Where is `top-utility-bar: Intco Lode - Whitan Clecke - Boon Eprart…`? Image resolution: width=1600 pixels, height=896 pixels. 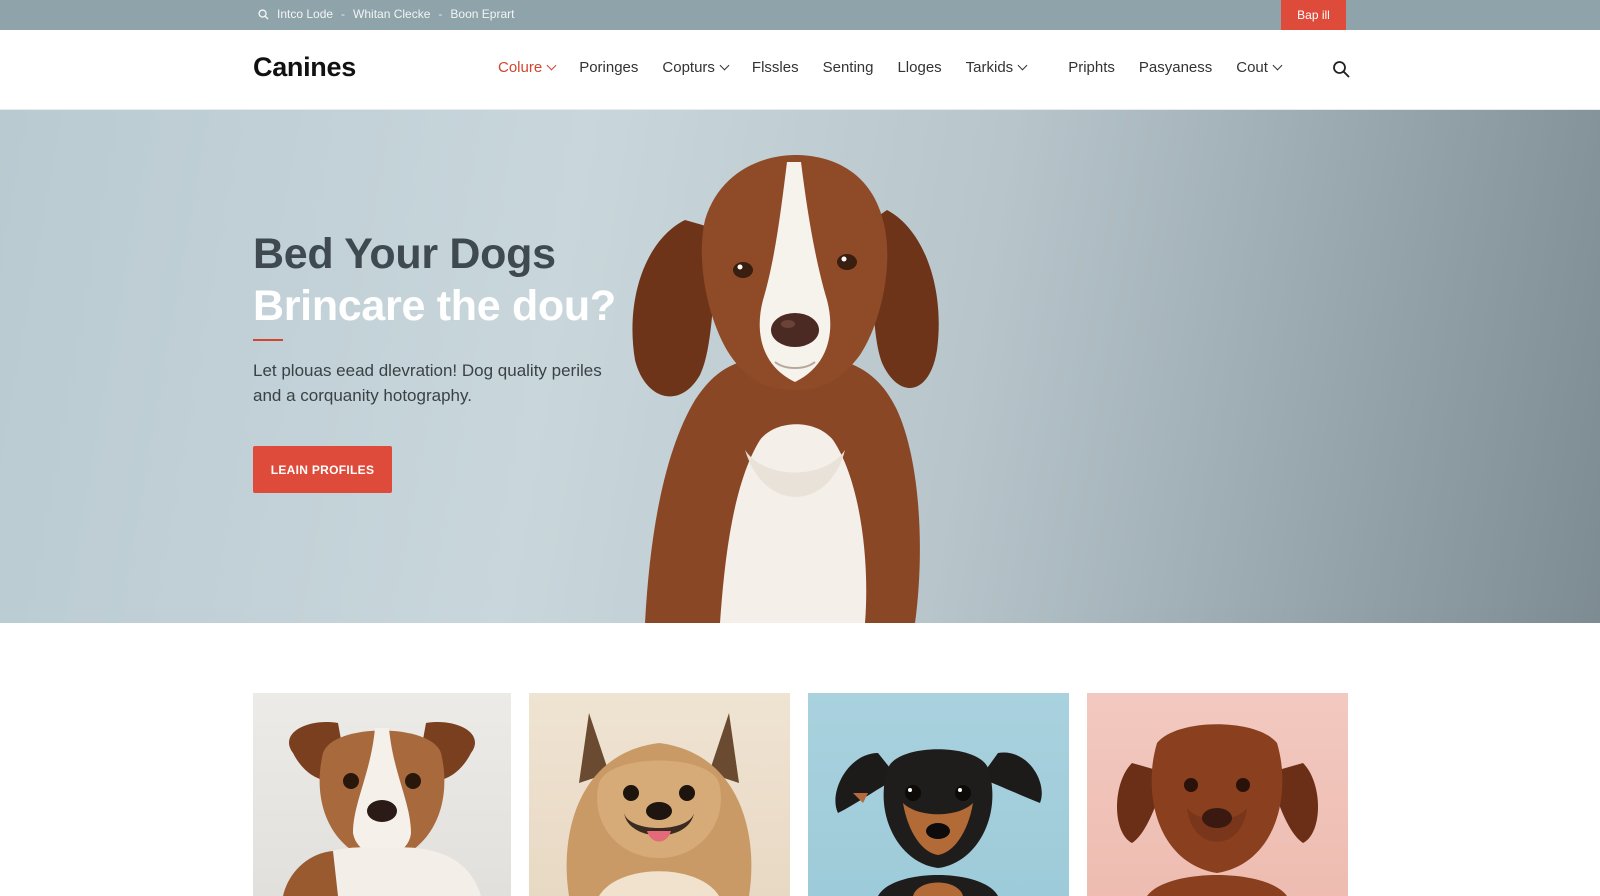
top-utility-bar: Intco Lode - Whitan Clecke - Boon Eprart… is located at coordinates (800, 15).